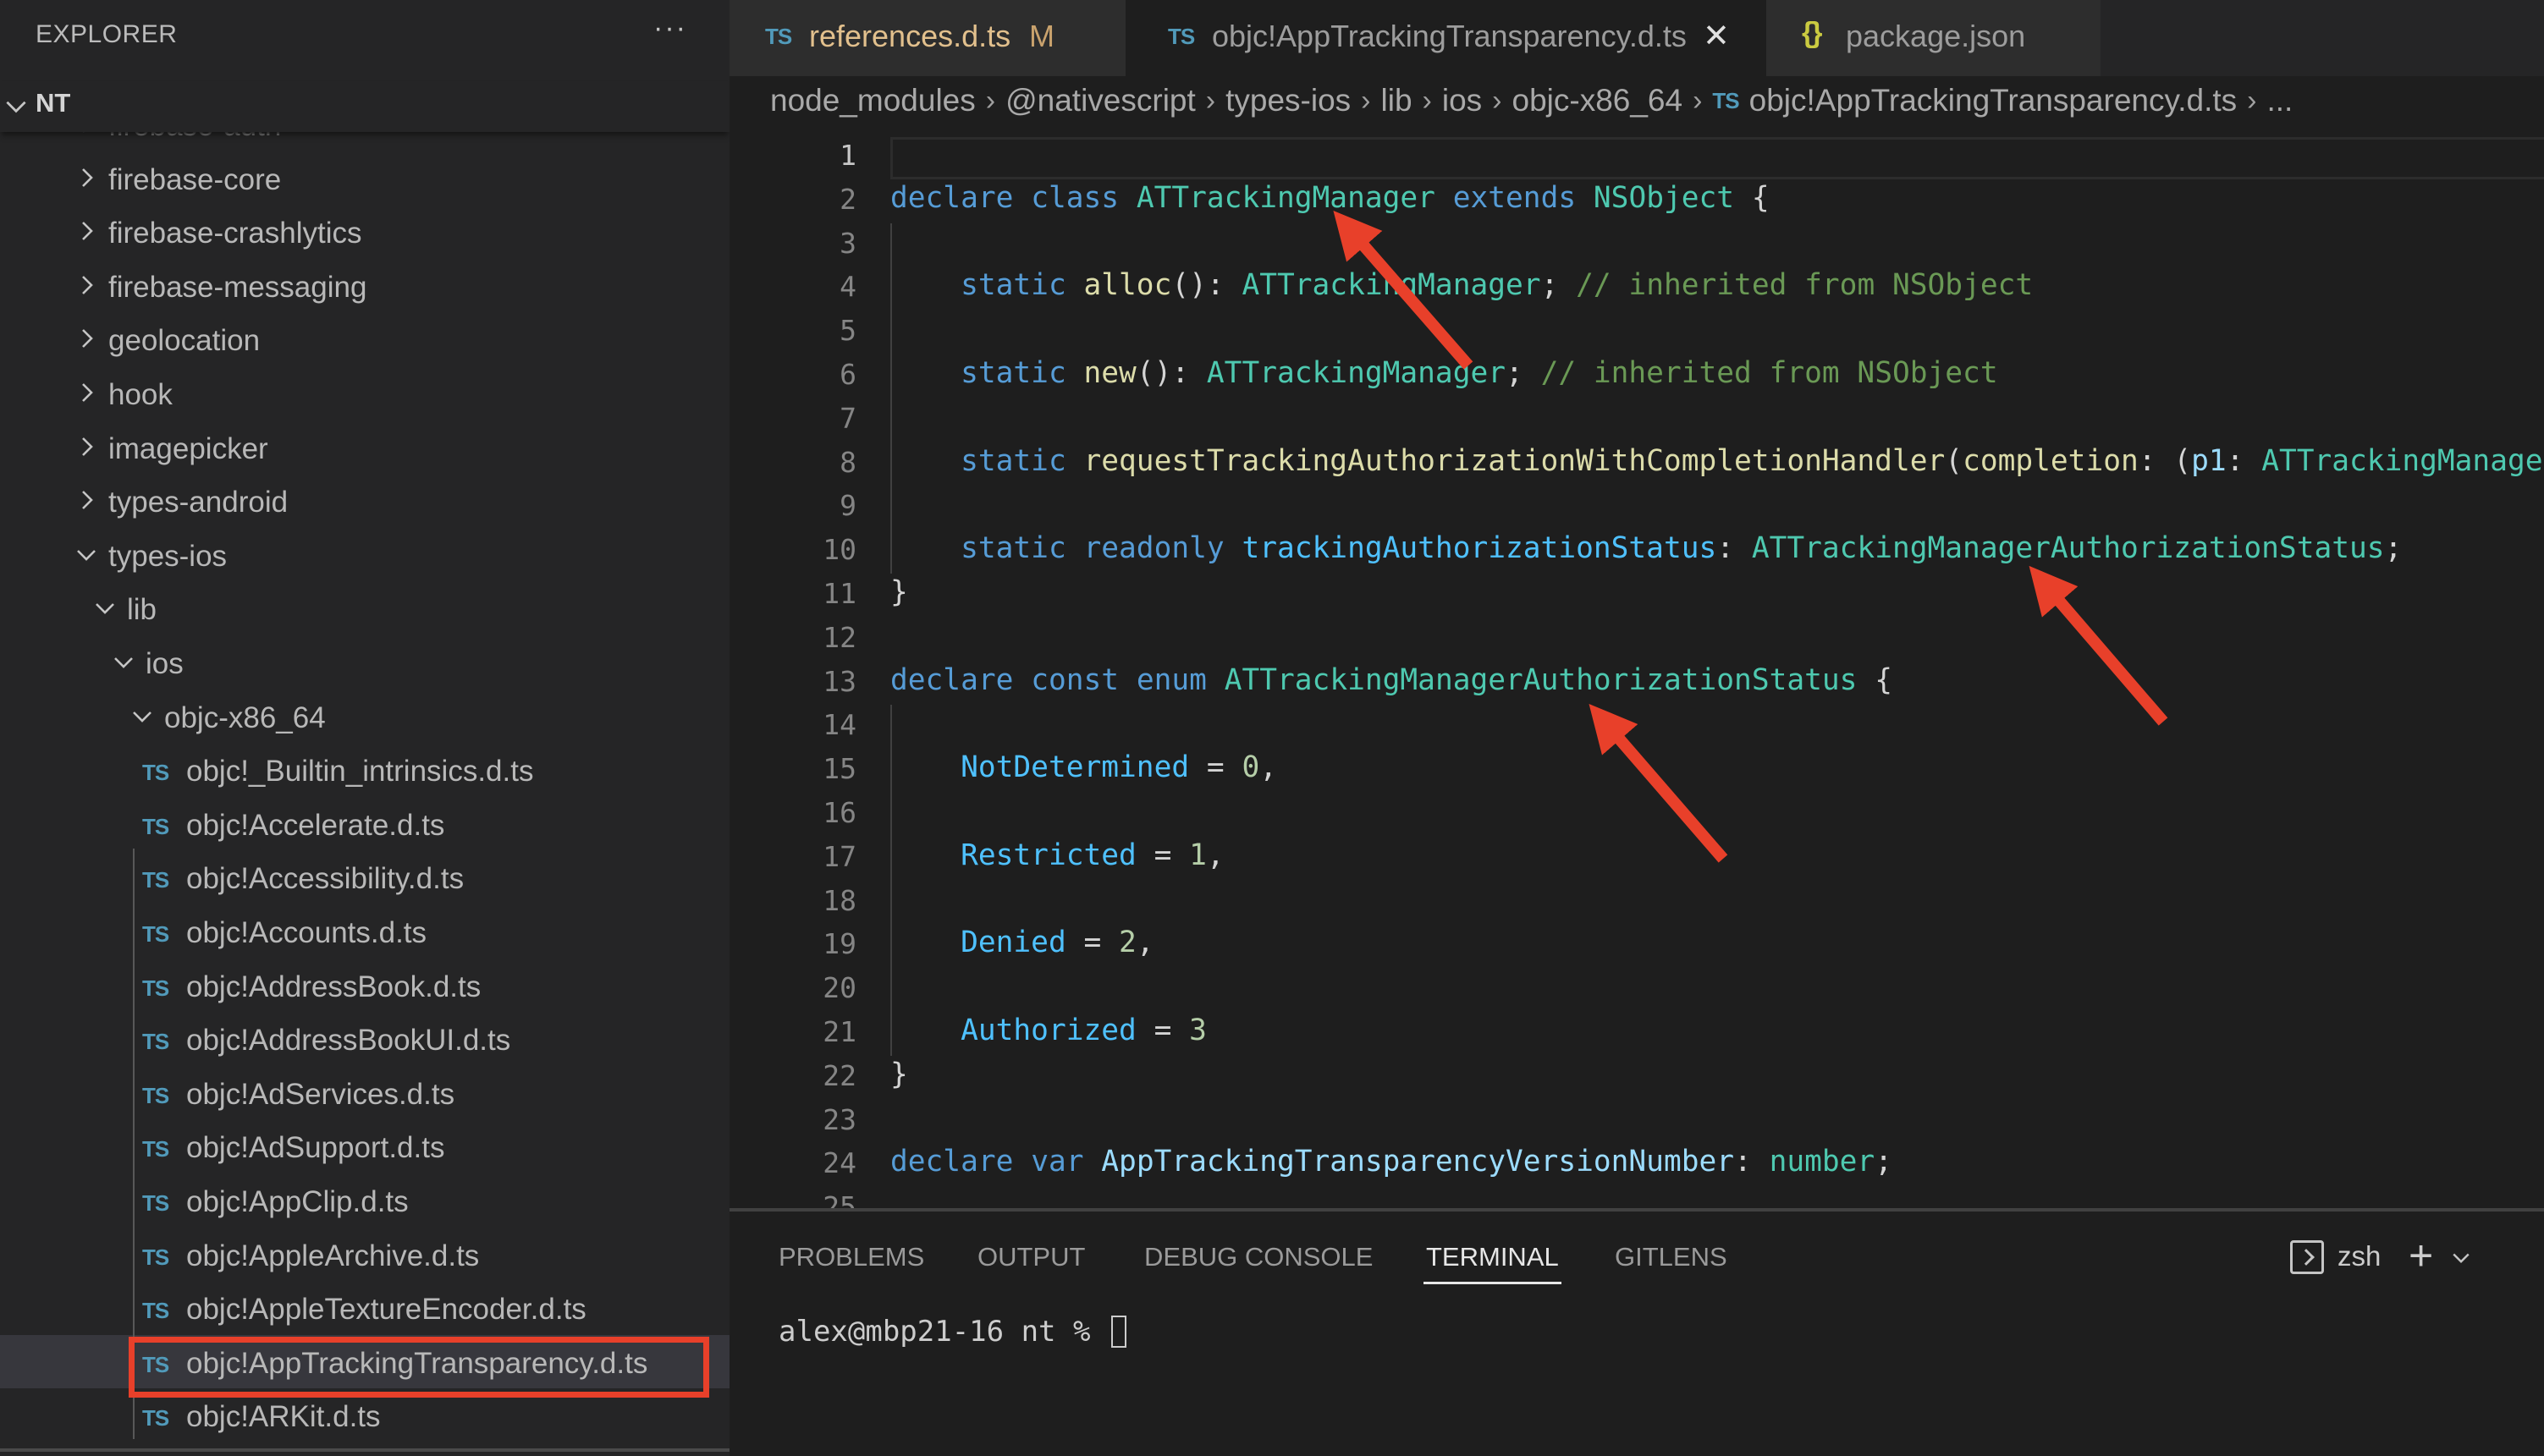 The image size is (2544, 1456). What do you see at coordinates (365, 1415) in the screenshot?
I see `tree-file-objc-arkit-d-ts: TS objc!ARKit.d.ts` at bounding box center [365, 1415].